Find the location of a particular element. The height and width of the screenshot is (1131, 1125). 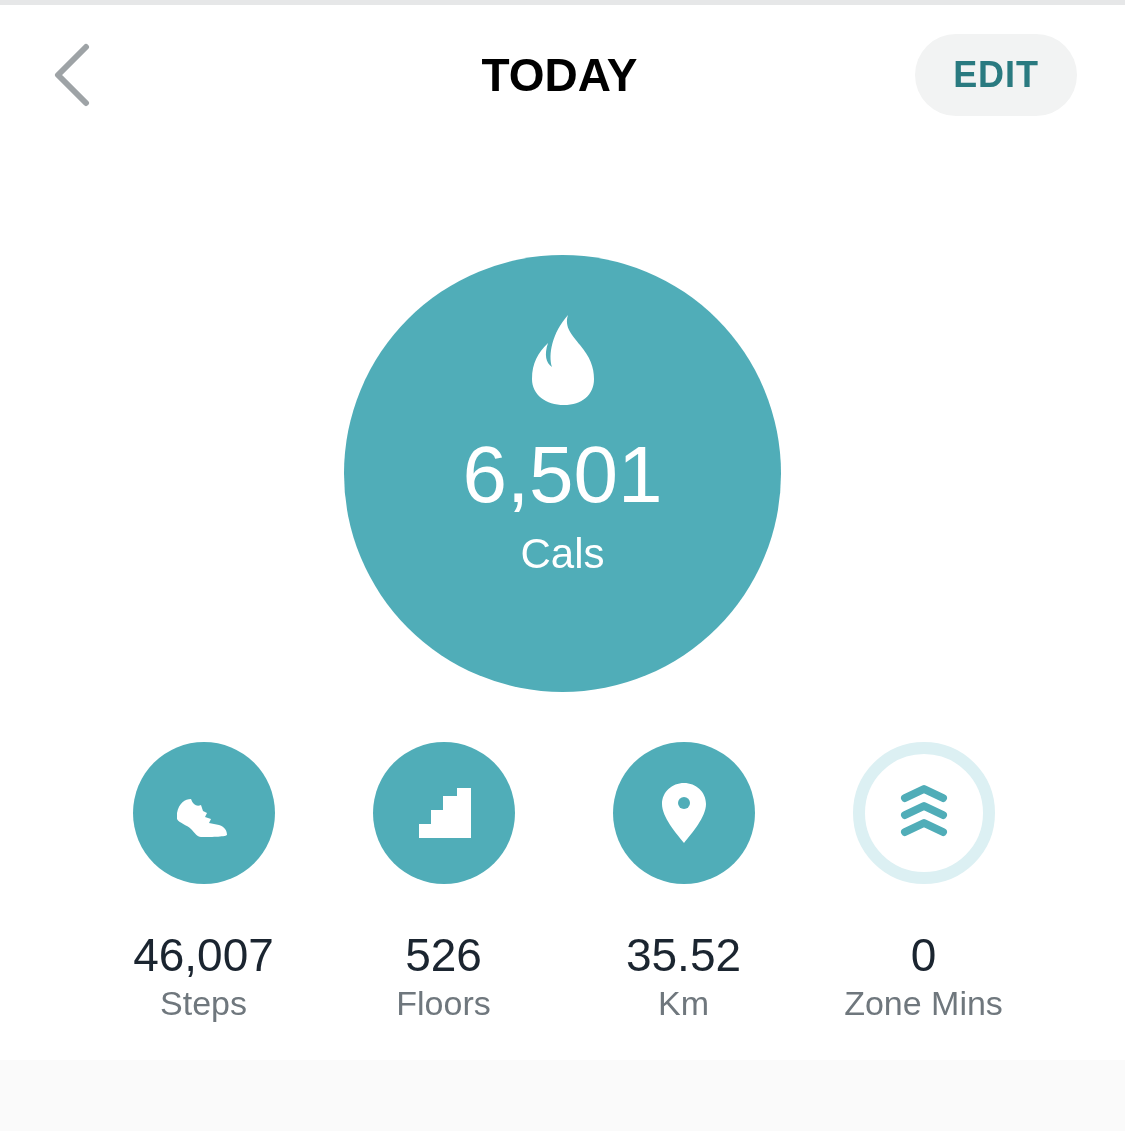

page-title: TODAY is located at coordinates (559, 75).